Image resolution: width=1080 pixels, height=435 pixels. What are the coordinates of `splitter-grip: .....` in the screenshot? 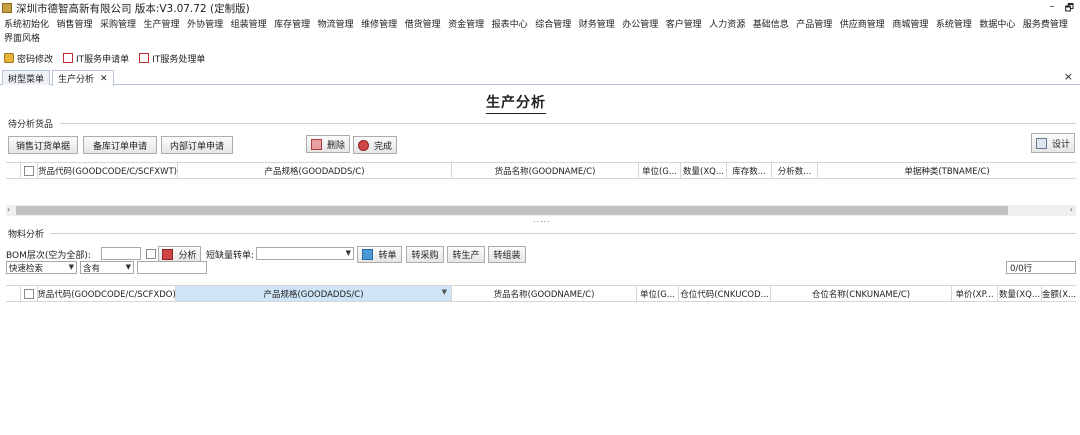 It's located at (542, 219).